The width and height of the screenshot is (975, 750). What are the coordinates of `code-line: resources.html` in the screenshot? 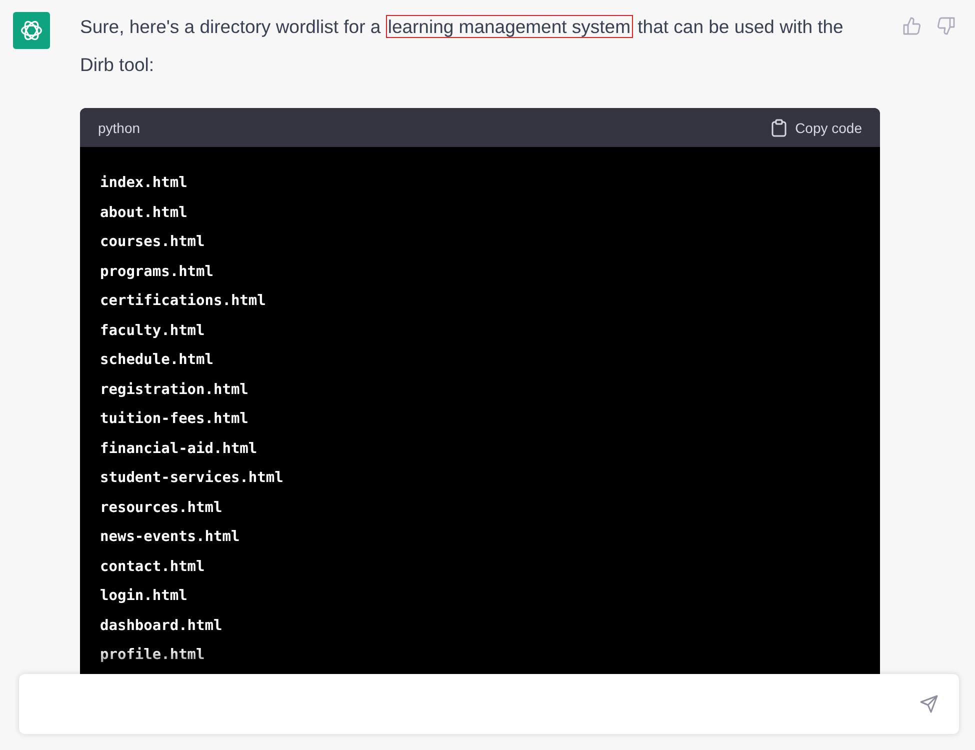 It's located at (162, 508).